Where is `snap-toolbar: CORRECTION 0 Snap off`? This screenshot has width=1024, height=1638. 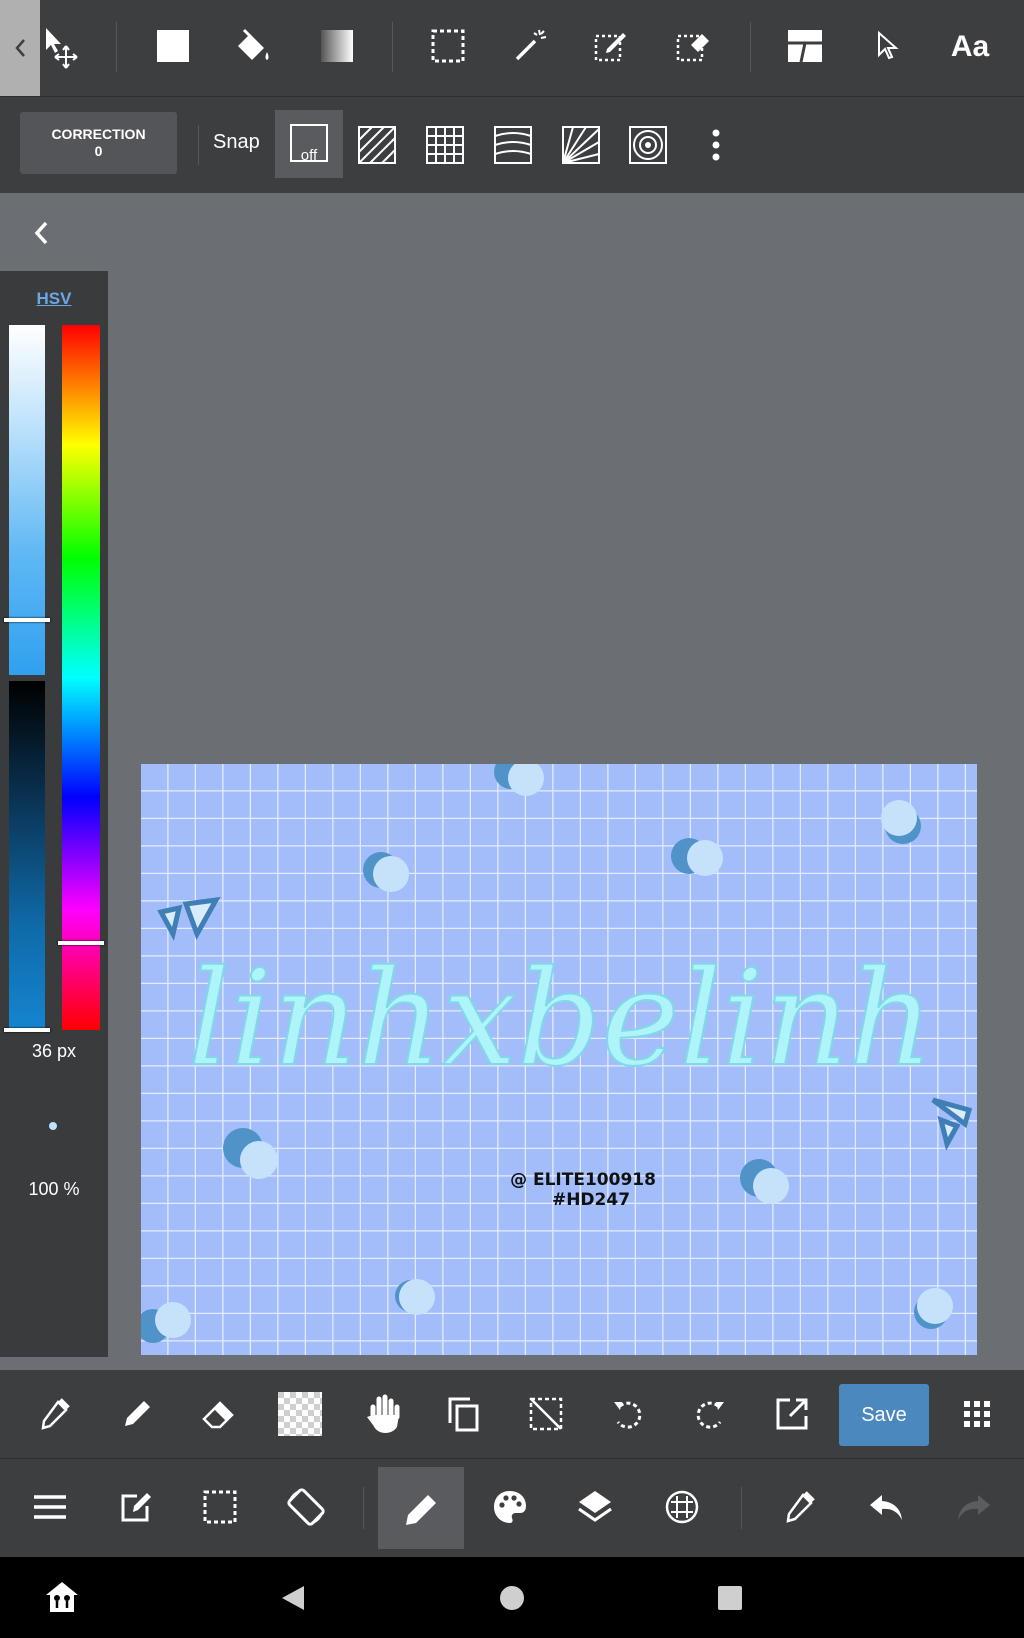
snap-toolbar: CORRECTION 0 Snap off is located at coordinates (512, 145).